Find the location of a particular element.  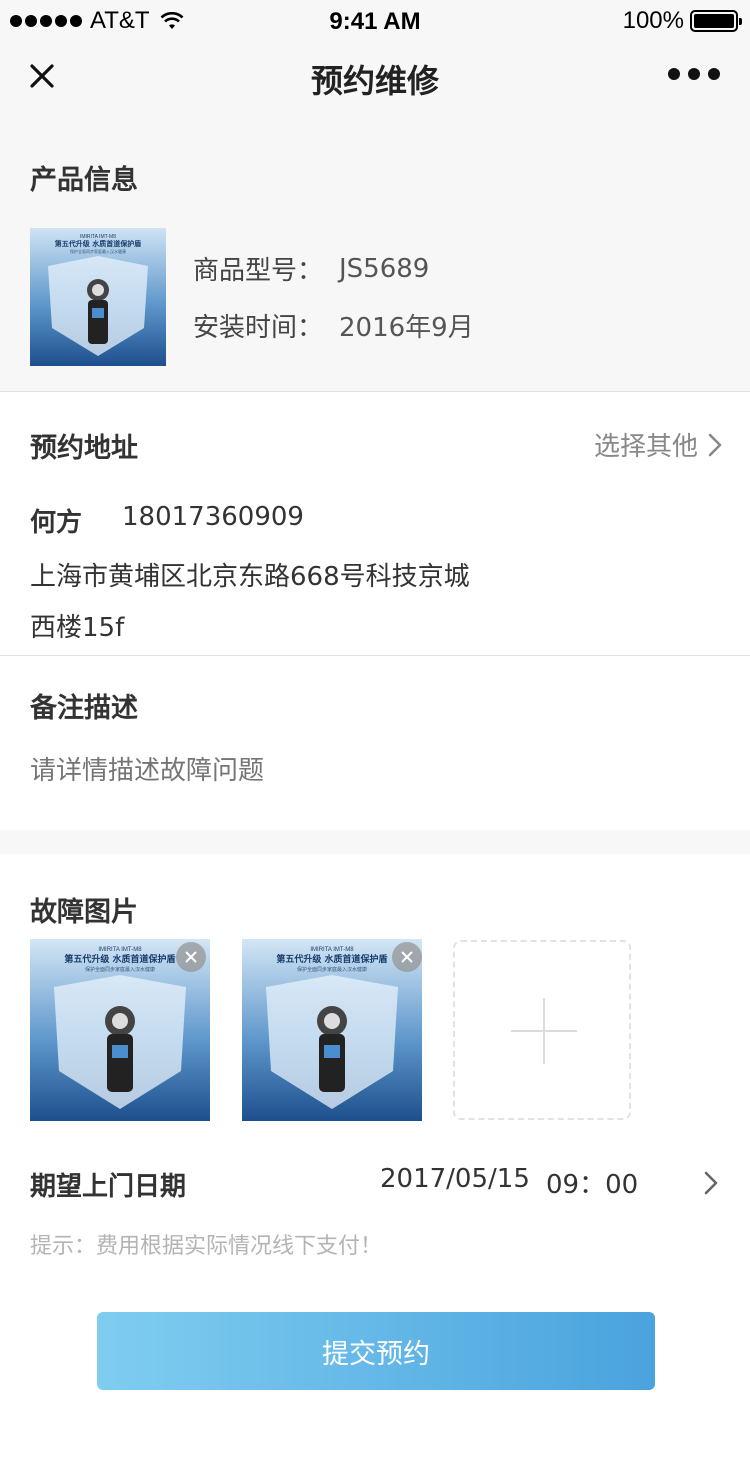

section-divider is located at coordinates (375, 842).